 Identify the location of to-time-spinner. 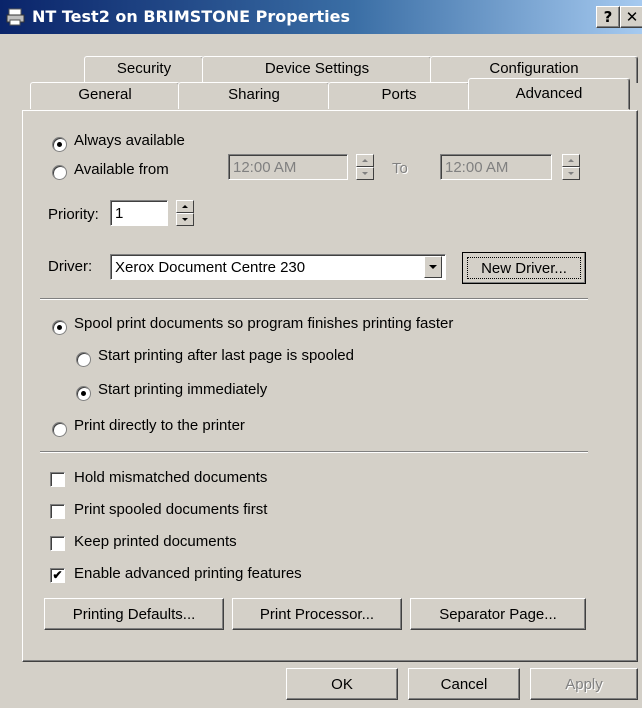
(571, 167).